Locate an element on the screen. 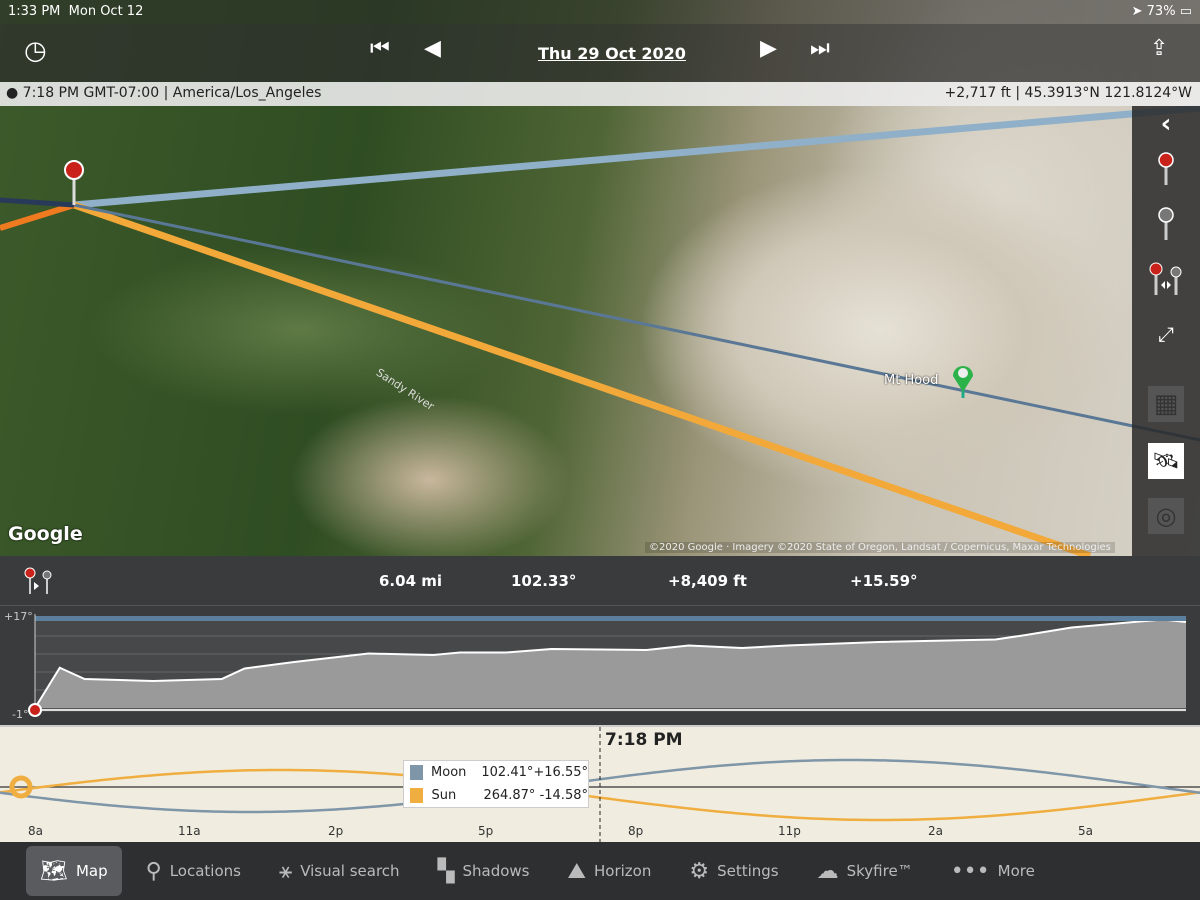 The image size is (1200, 900). gear-icon: ⚙ is located at coordinates (699, 871).